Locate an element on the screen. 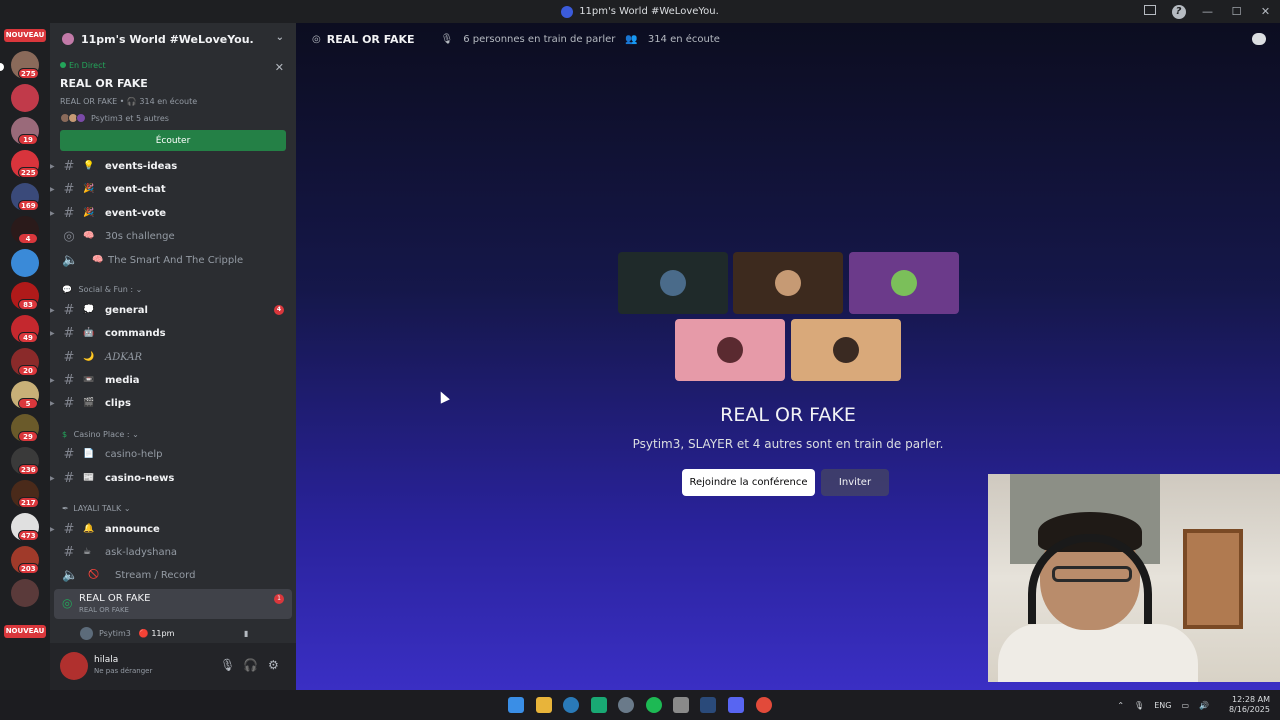 The height and width of the screenshot is (720, 1280). channel-item: ▶ # 📼 media is located at coordinates (173, 380).